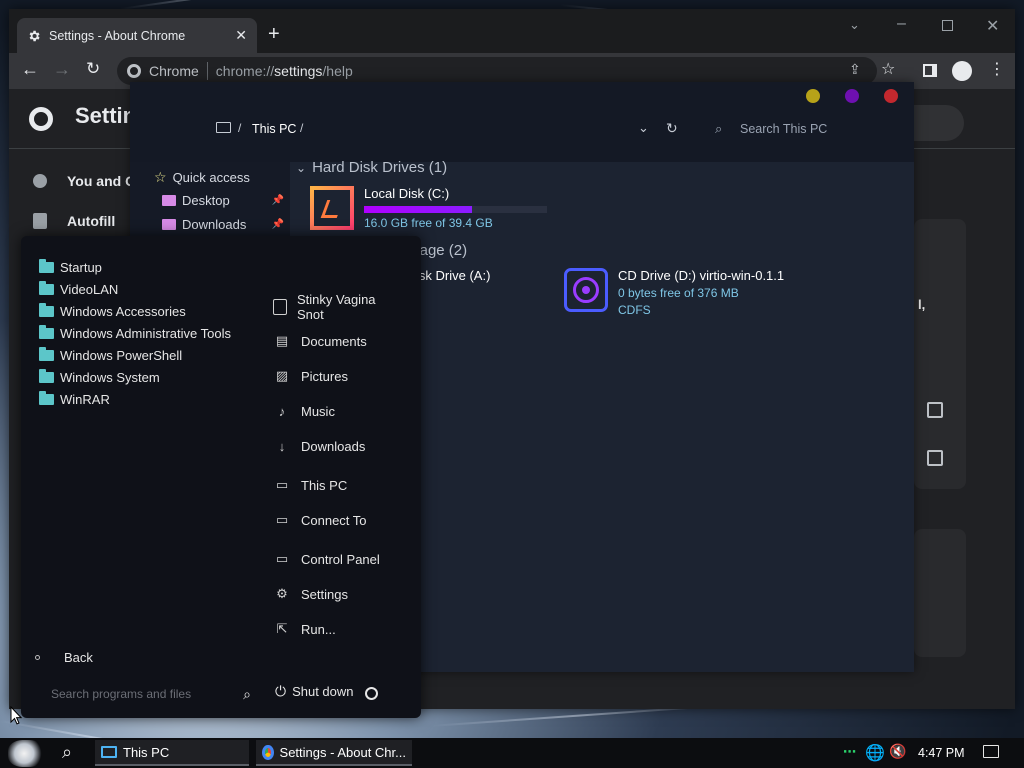  Describe the element at coordinates (319, 446) in the screenshot. I see `start-downloads: ↓ Downloads` at that location.